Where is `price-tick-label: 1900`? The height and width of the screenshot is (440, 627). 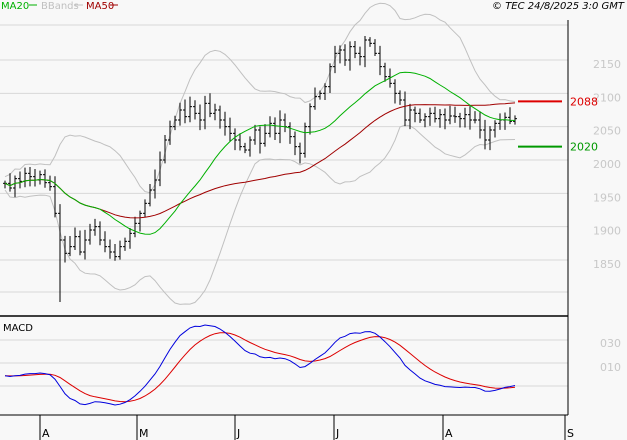
price-tick-label: 1900 is located at coordinates (607, 231).